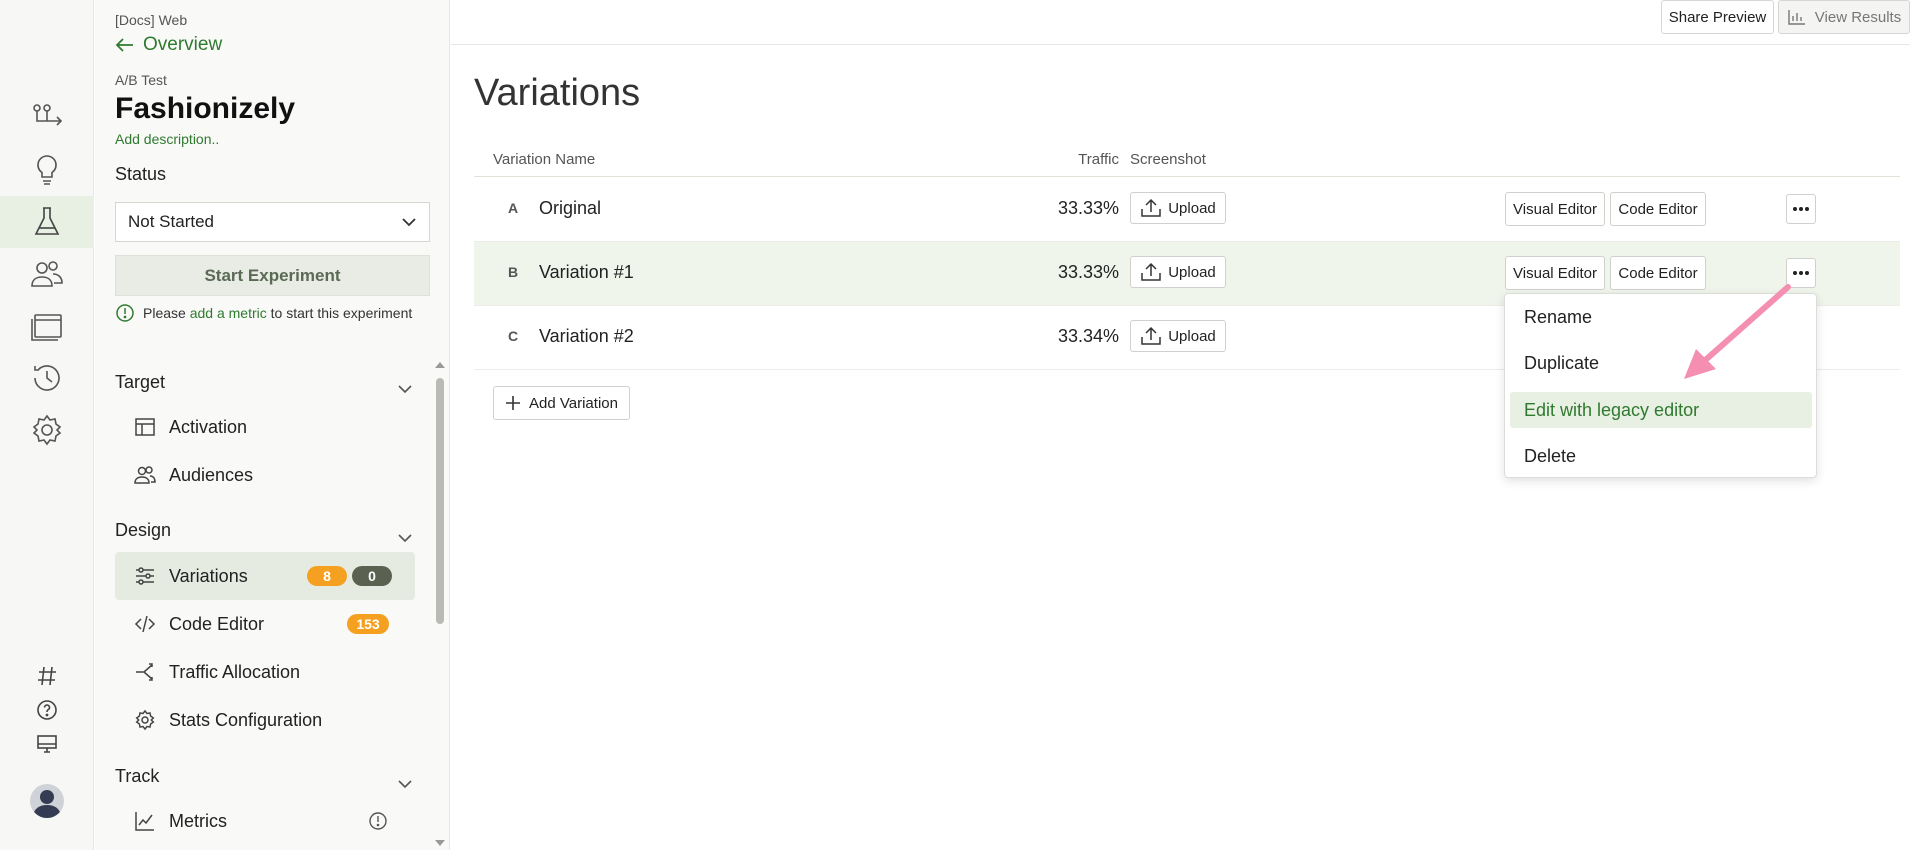 This screenshot has height=850, width=1910. I want to click on column-header-screenshot: Screenshot, so click(1168, 159).